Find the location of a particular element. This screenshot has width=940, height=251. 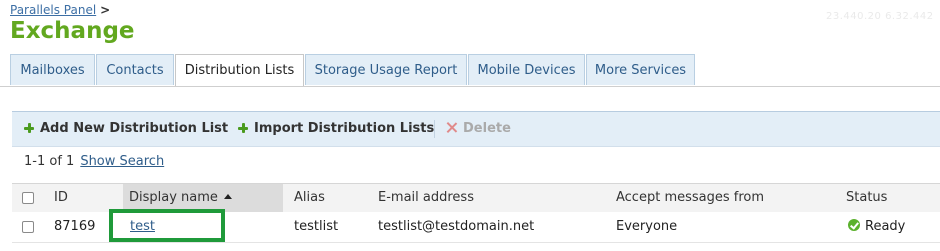

tab-distribution-lists: Distribution Lists is located at coordinates (239, 70).